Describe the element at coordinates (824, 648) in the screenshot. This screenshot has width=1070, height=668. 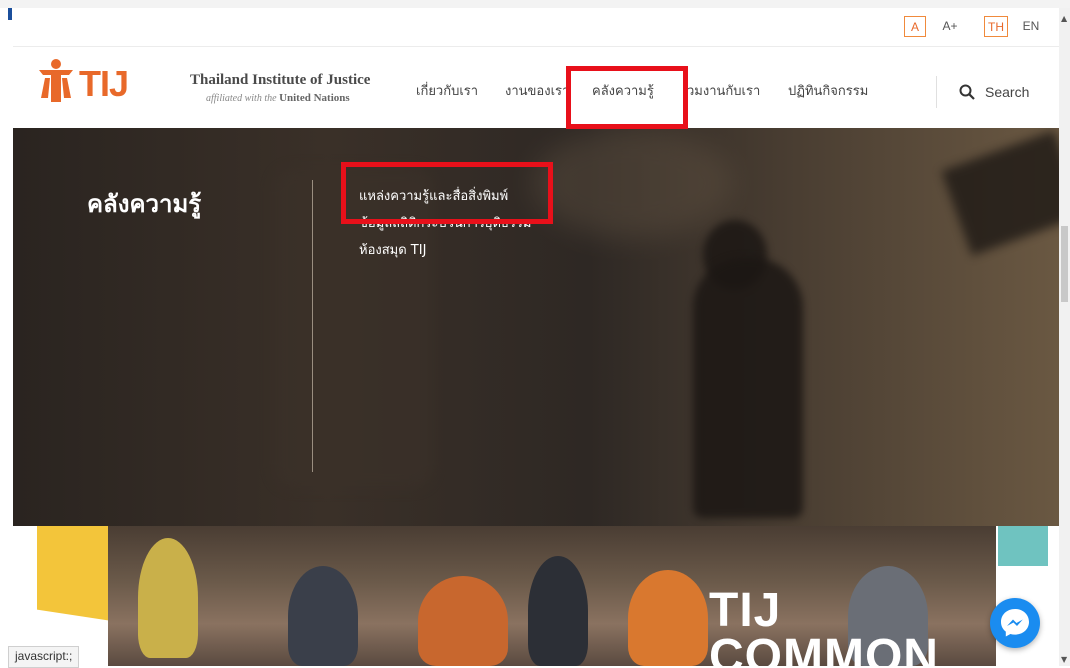
I see `hero-heading-line2: COMMON` at that location.